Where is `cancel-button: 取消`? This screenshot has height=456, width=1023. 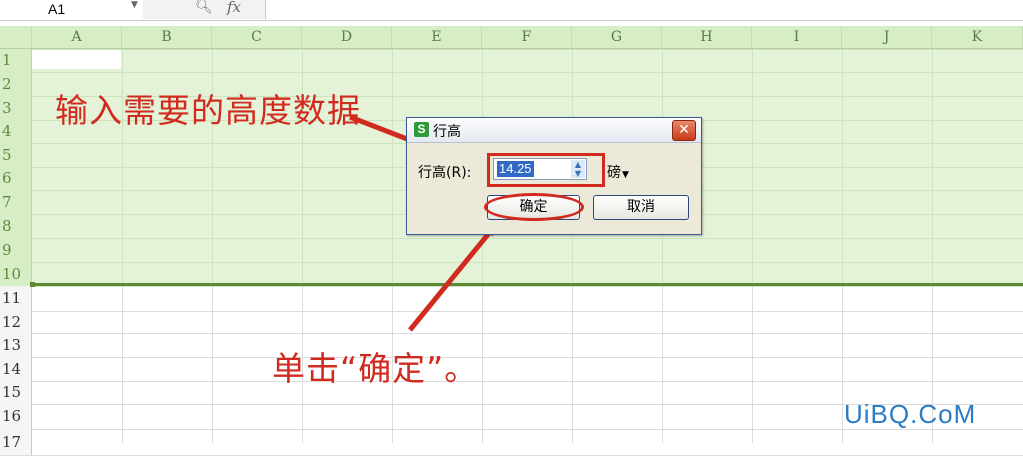 cancel-button: 取消 is located at coordinates (641, 207).